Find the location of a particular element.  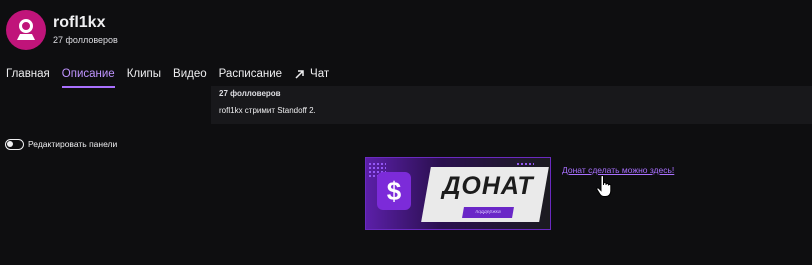

tab-videos: Видео is located at coordinates (190, 77).